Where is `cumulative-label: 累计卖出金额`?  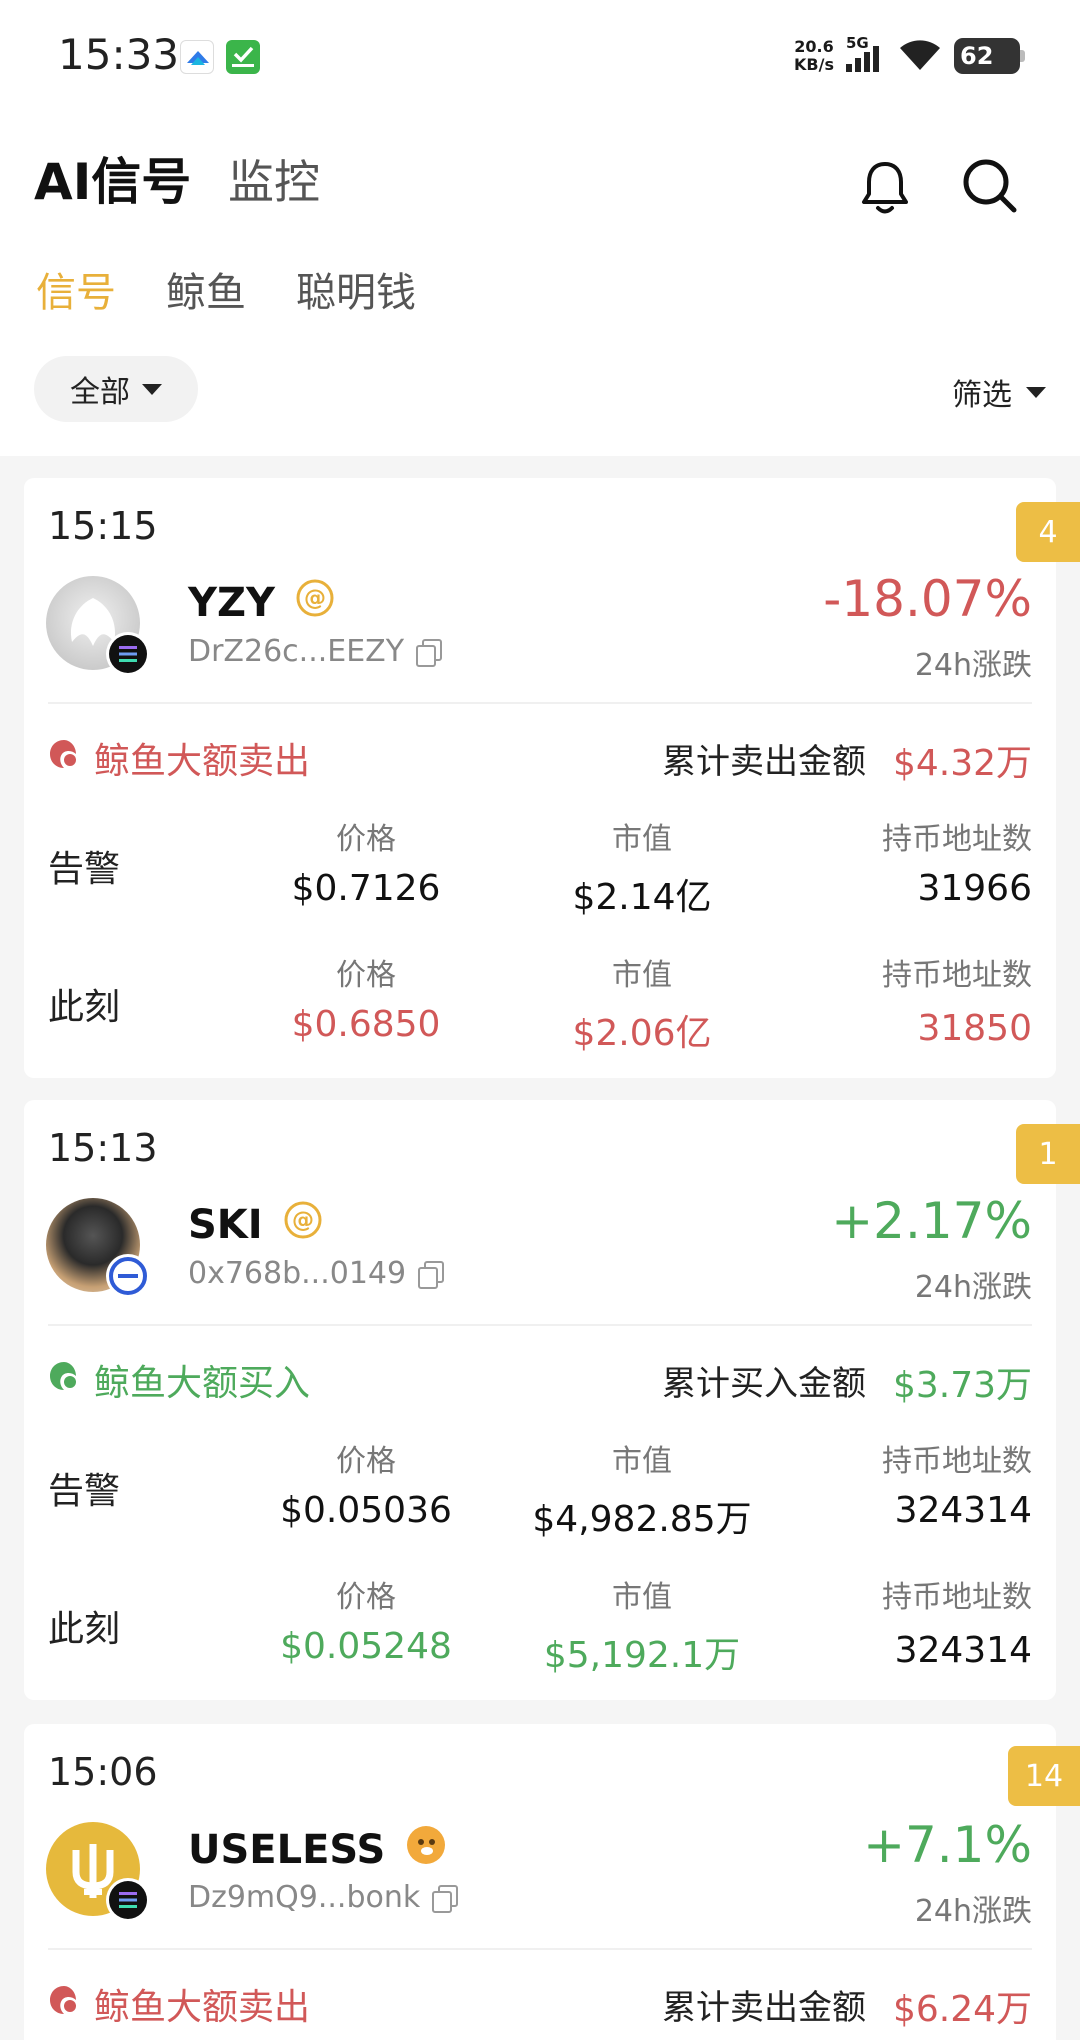
cumulative-label: 累计卖出金额 is located at coordinates (764, 762).